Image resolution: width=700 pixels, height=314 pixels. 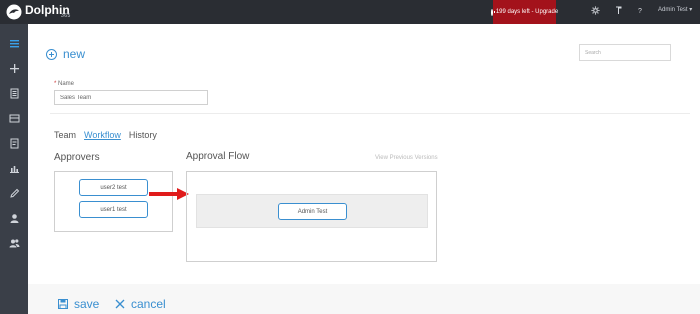 I want to click on help-icon: ?, so click(x=640, y=12).